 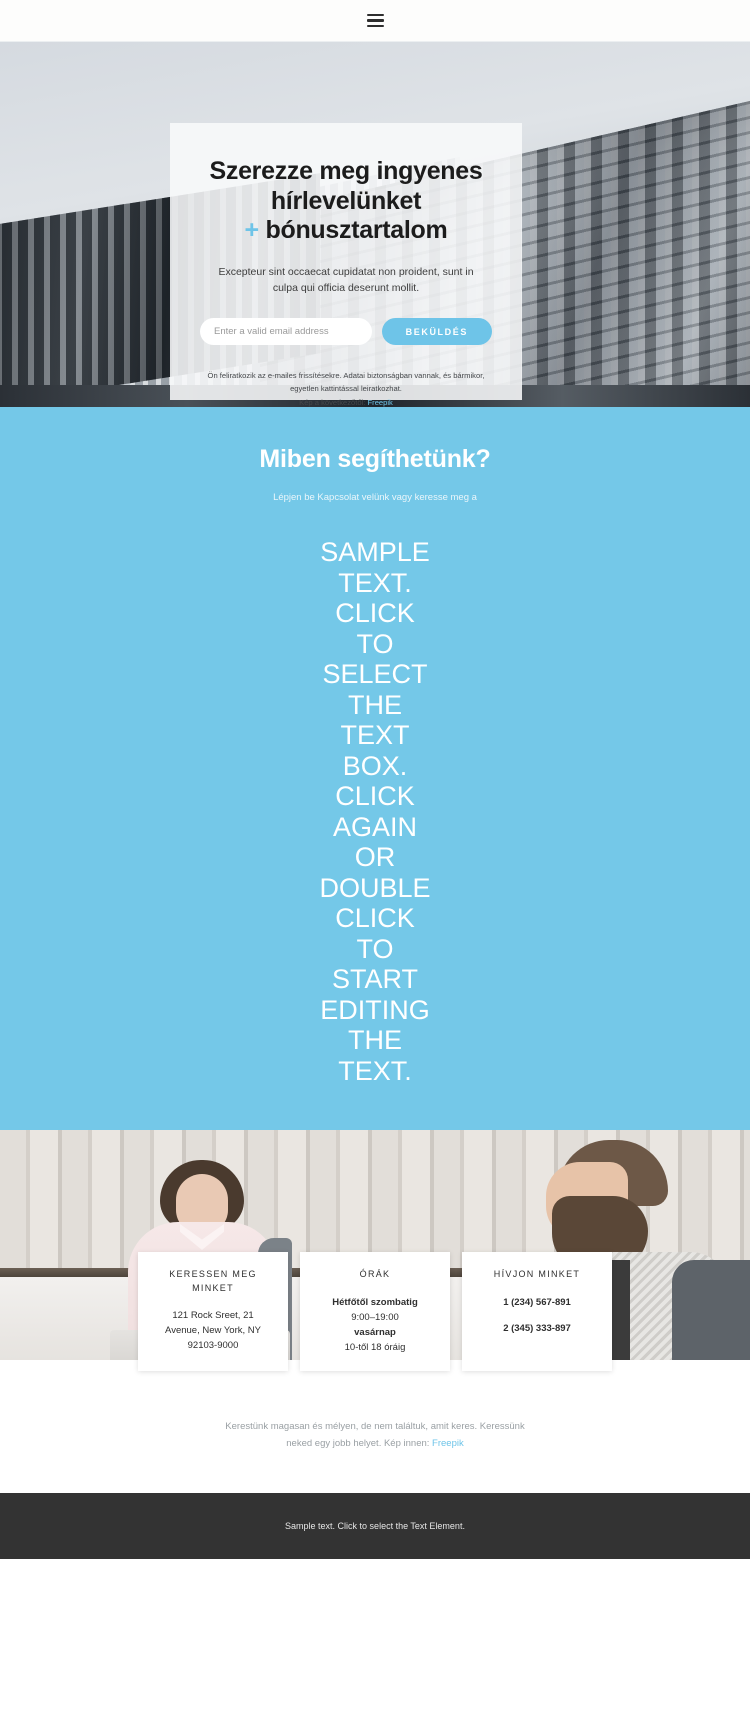 What do you see at coordinates (375, 459) in the screenshot?
I see `help-section-heading: Miben segíthetünk?` at bounding box center [375, 459].